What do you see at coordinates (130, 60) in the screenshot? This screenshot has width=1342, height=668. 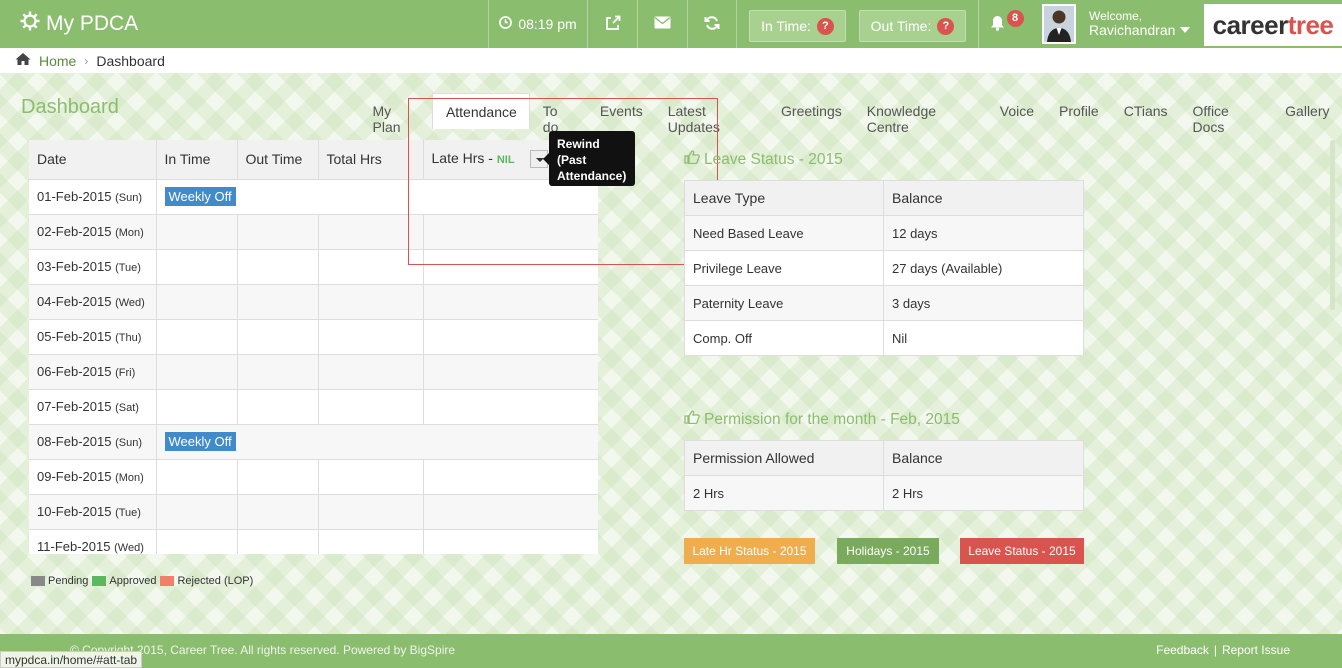 I see `breadcrumb-current: Dashboard` at bounding box center [130, 60].